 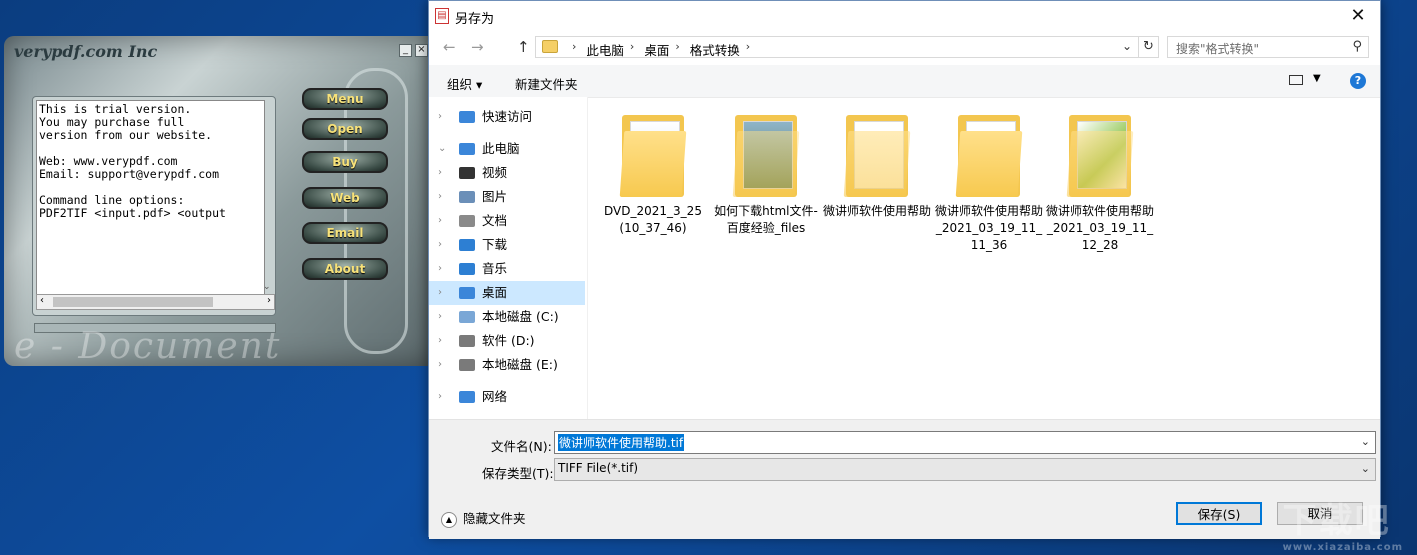 What do you see at coordinates (495, 172) in the screenshot?
I see `sidebar-item-label: 视频` at bounding box center [495, 172].